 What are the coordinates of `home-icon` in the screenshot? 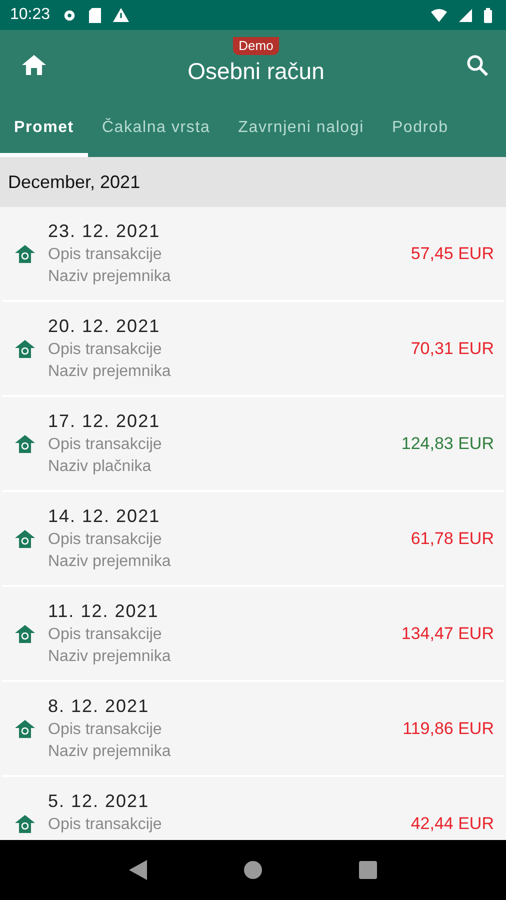 It's located at (34, 65).